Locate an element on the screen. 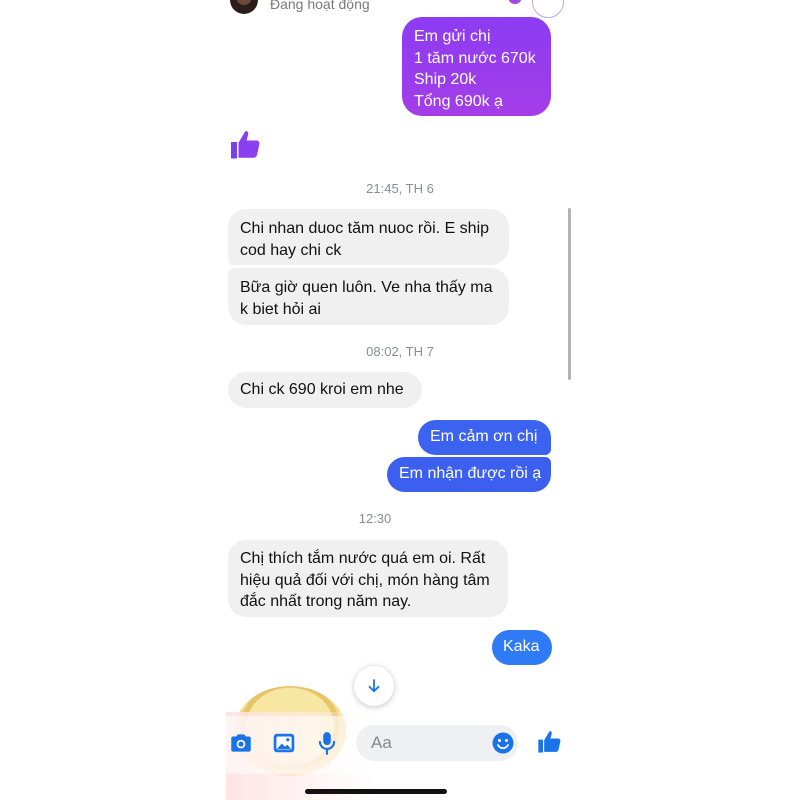 This screenshot has height=800, width=800. message-line: Chị thích tắm nước quá em oi. Rất is located at coordinates (363, 558).